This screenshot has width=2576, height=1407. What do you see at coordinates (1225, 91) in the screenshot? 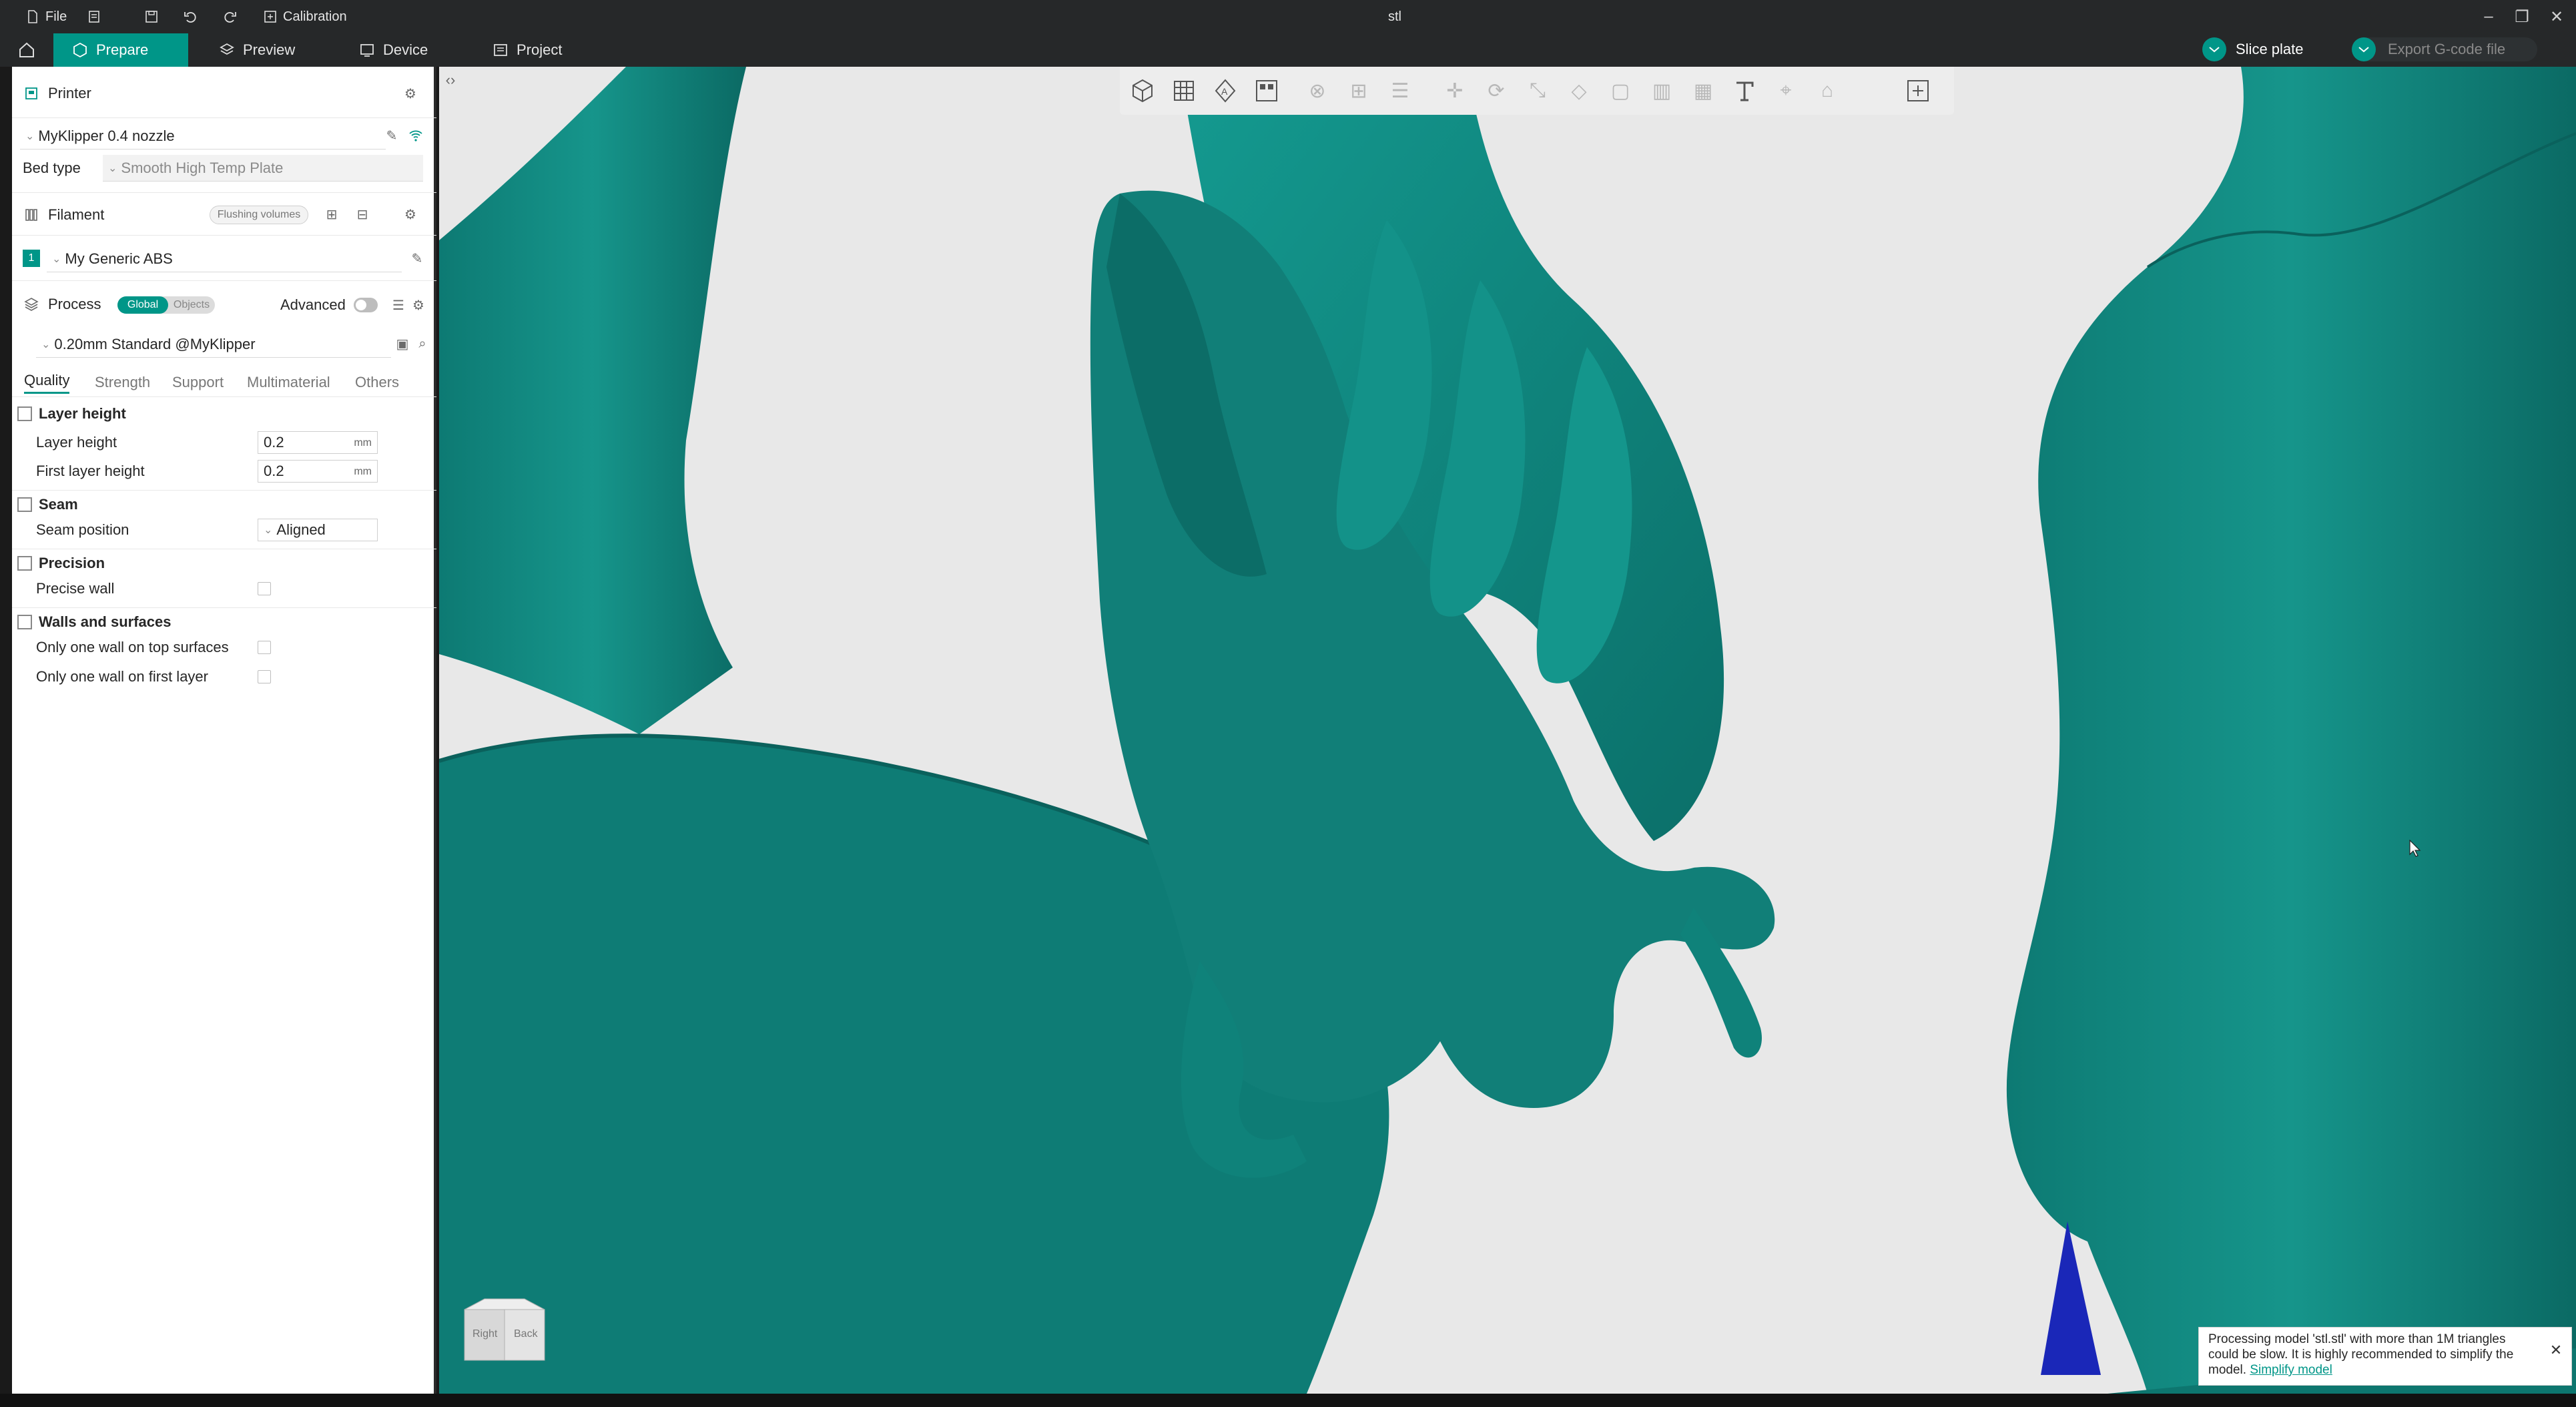
I see `auto-orient-icon: A` at bounding box center [1225, 91].